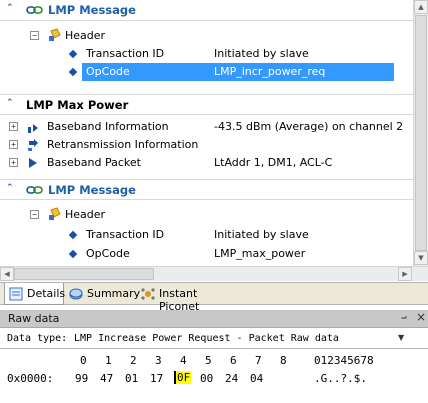 This screenshot has height=403, width=428. Describe the element at coordinates (421, 7) in the screenshot. I see `scroll-up-button: ▲` at that location.